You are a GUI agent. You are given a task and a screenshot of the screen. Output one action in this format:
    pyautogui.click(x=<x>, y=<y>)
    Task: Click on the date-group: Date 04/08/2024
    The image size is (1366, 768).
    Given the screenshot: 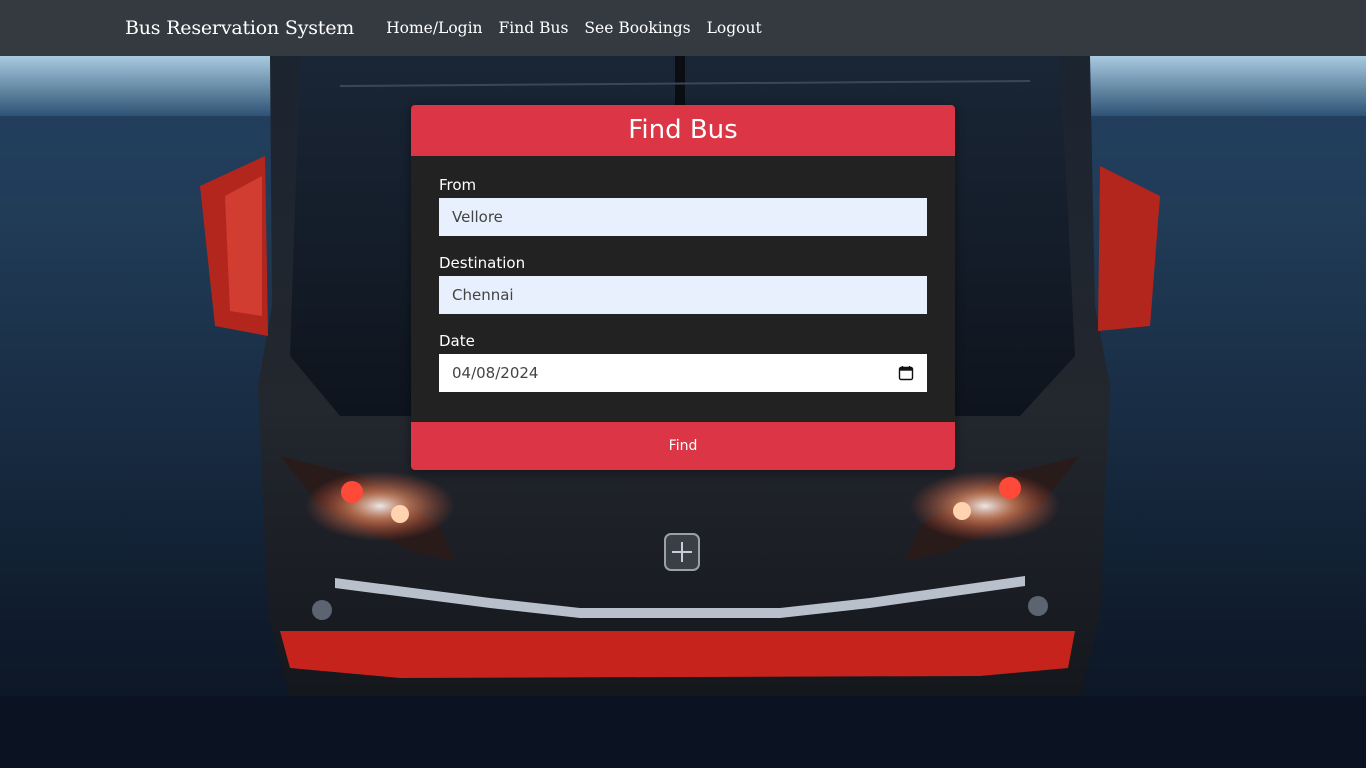 What is the action you would take?
    pyautogui.click(x=683, y=362)
    